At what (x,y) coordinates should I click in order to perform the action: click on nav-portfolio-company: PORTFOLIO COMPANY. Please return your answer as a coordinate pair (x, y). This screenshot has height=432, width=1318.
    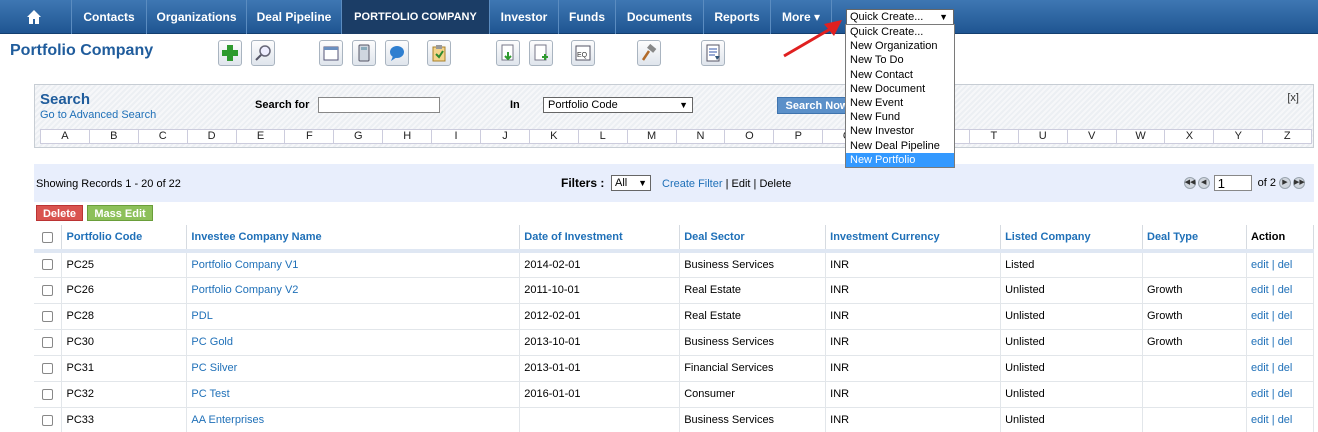
    Looking at the image, I should click on (415, 17).